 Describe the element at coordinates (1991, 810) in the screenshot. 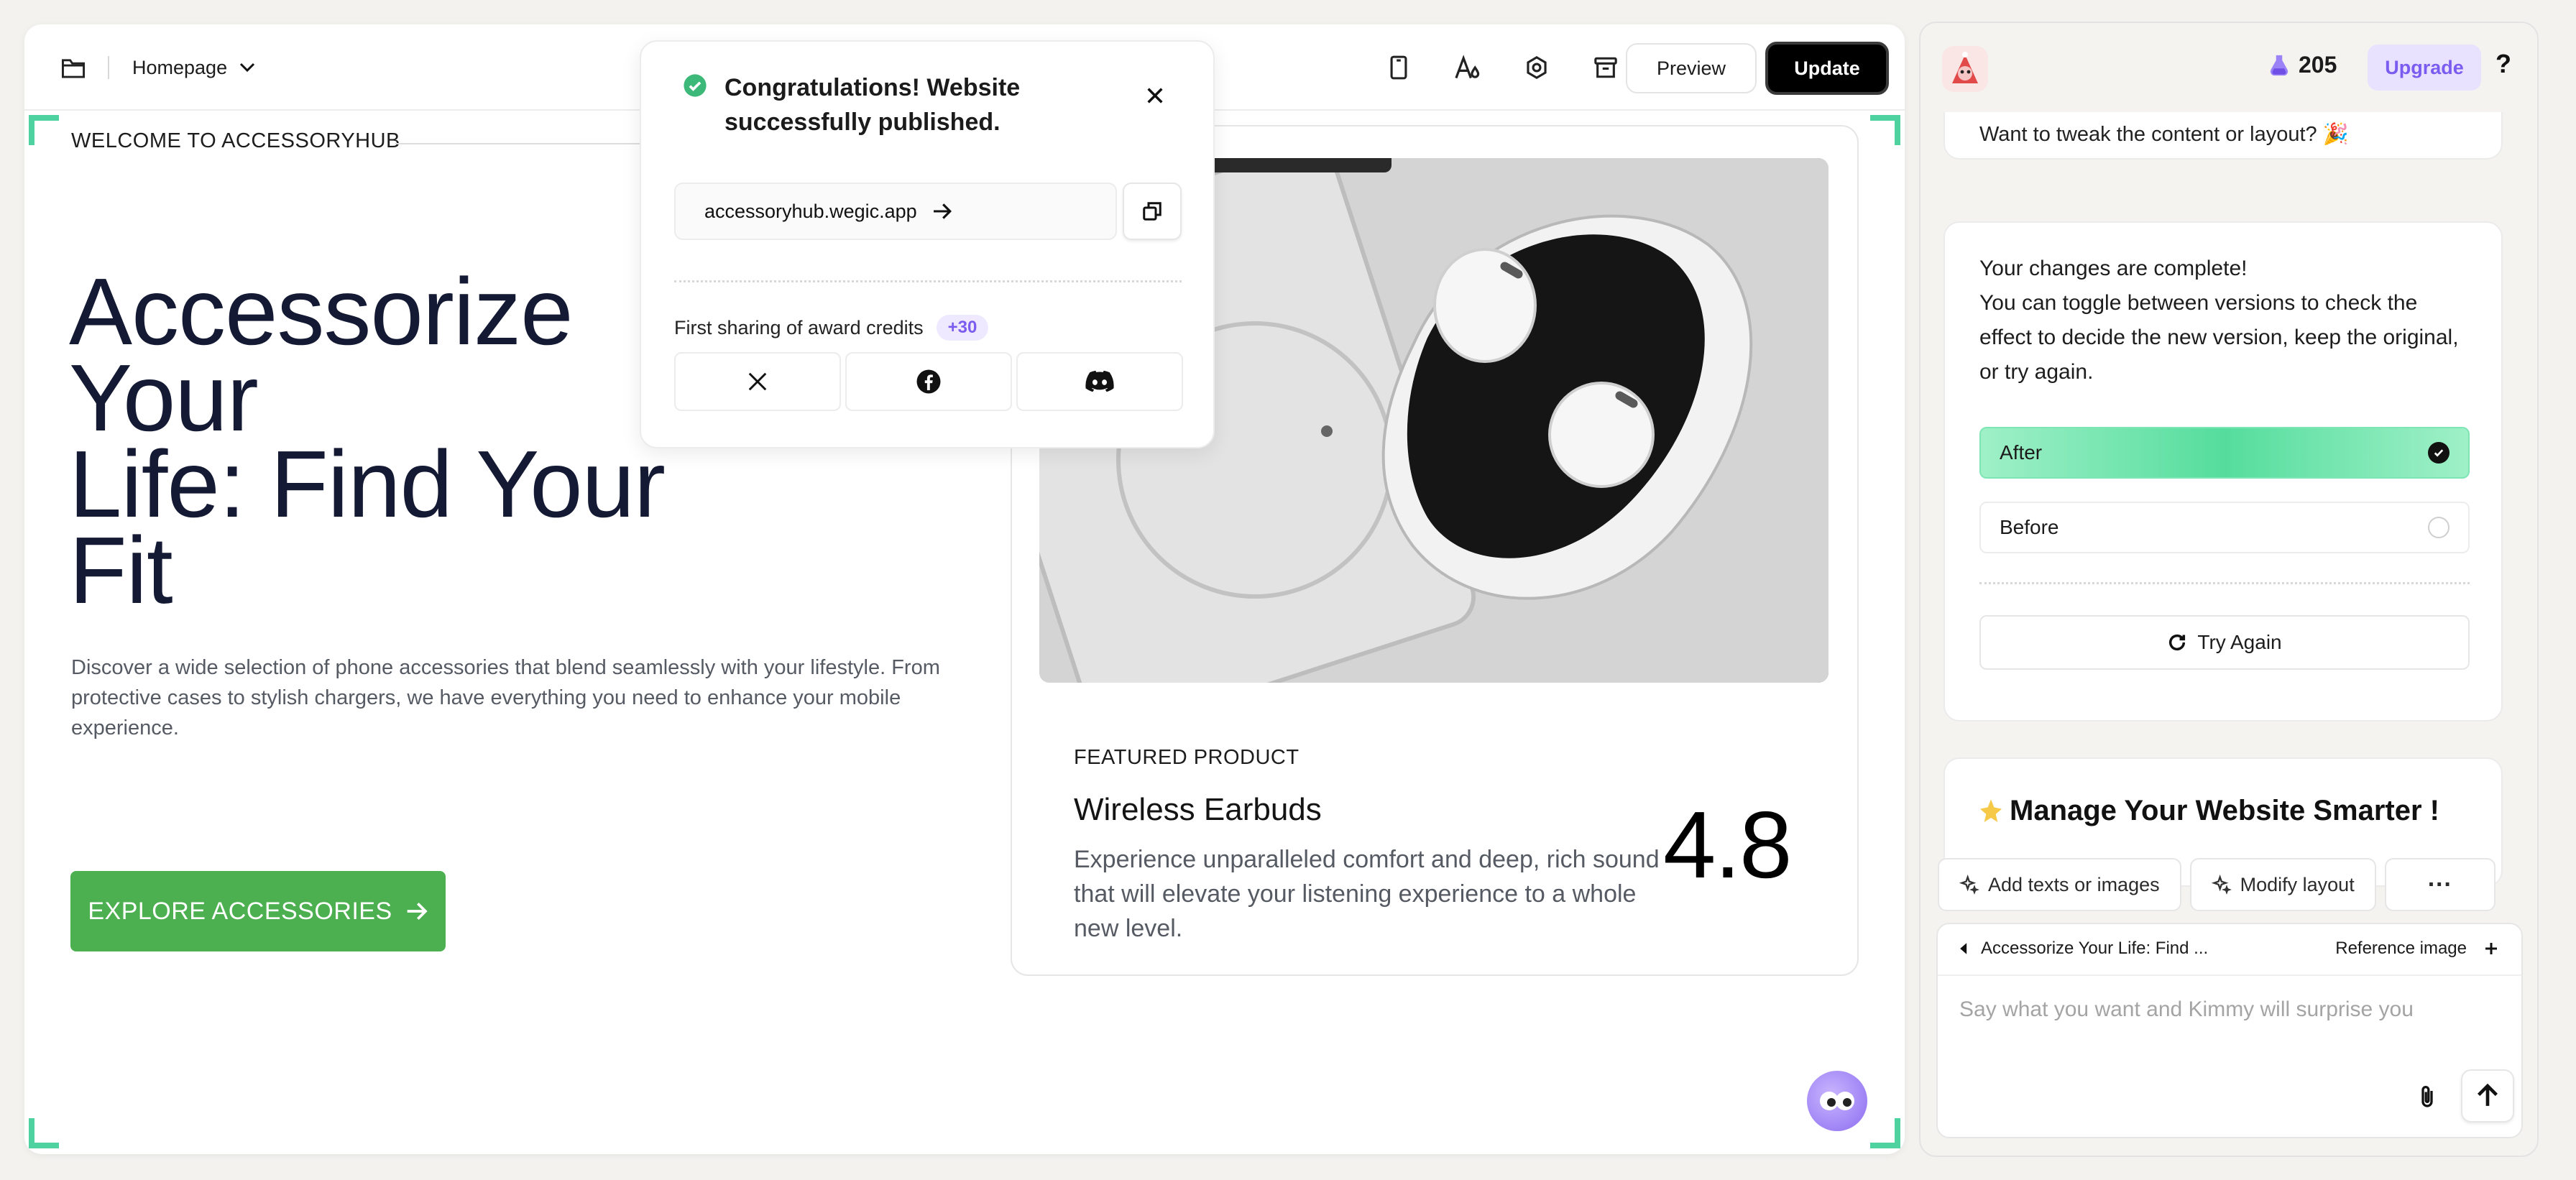

I see `sparkle-star-icon` at that location.